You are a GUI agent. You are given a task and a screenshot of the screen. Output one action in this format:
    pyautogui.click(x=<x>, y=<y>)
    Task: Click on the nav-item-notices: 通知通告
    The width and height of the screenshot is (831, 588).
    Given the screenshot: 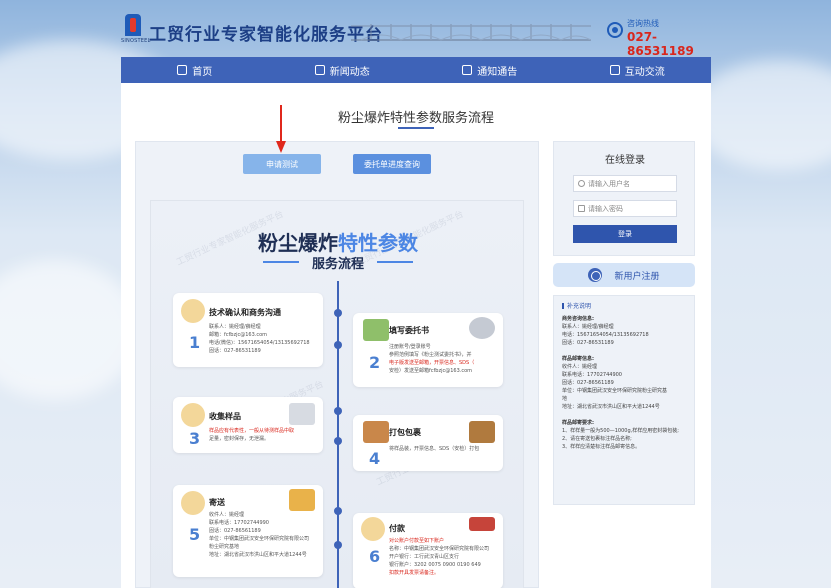 What is the action you would take?
    pyautogui.click(x=490, y=70)
    